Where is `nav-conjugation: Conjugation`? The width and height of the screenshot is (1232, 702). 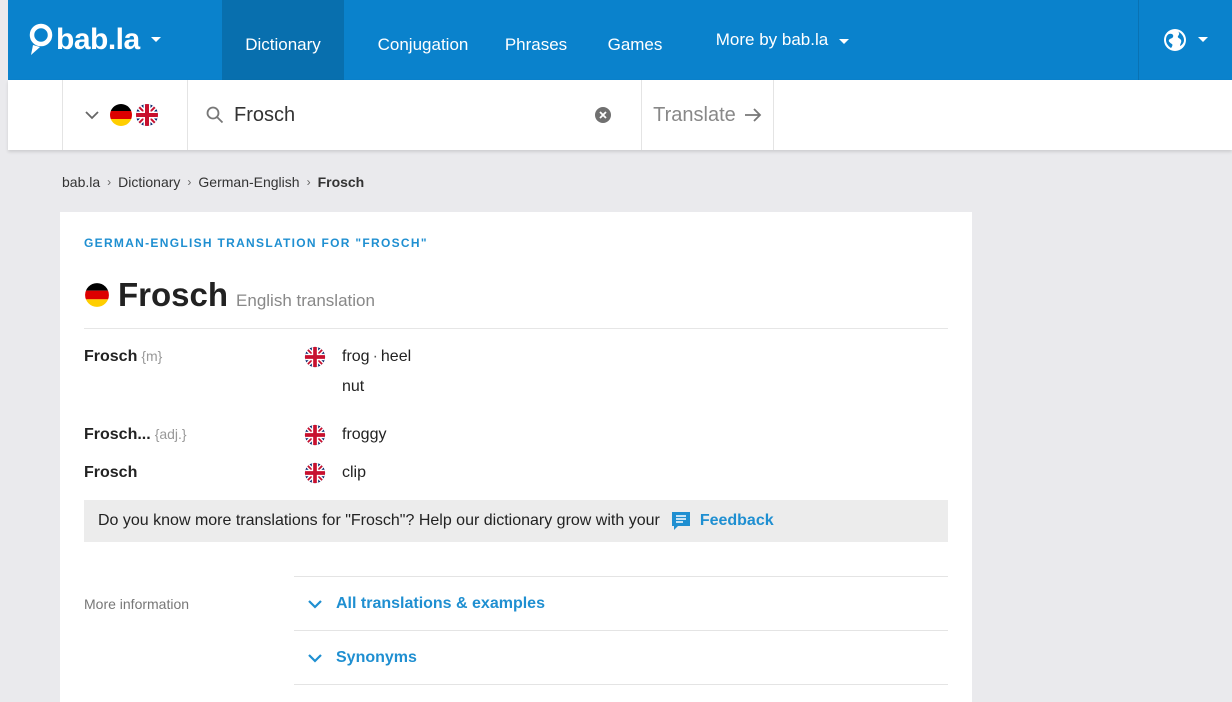
nav-conjugation: Conjugation is located at coordinates (423, 40).